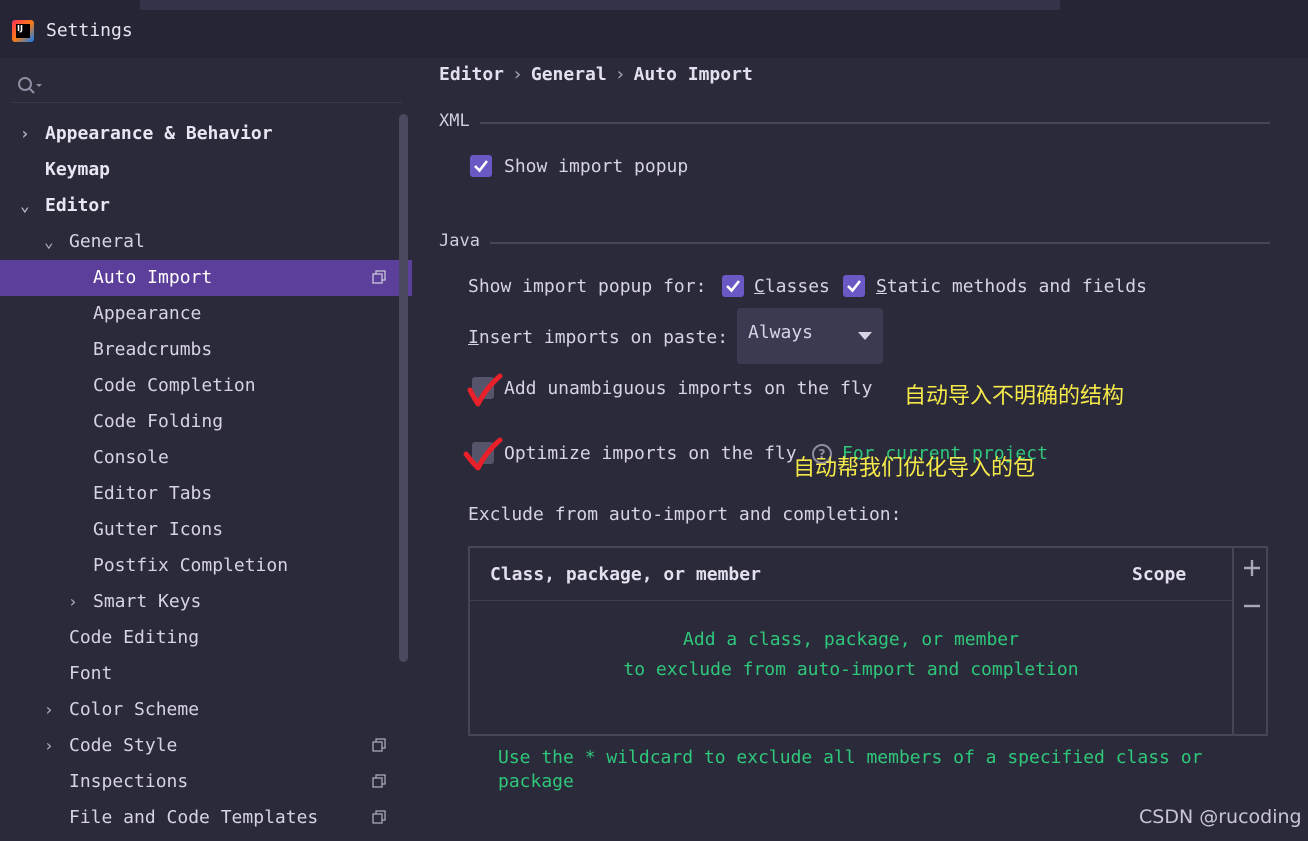 The width and height of the screenshot is (1308, 841). I want to click on tree-item-label: File and Code Templates, so click(194, 817).